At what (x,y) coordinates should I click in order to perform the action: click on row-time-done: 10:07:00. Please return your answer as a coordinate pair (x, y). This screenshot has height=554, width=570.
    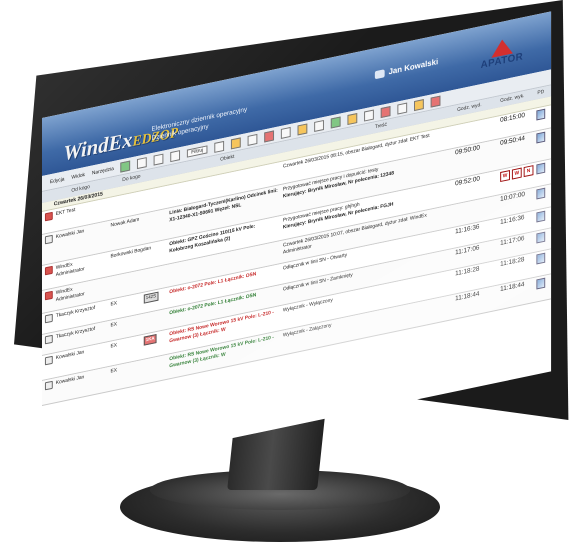
    Looking at the image, I should click on (512, 197).